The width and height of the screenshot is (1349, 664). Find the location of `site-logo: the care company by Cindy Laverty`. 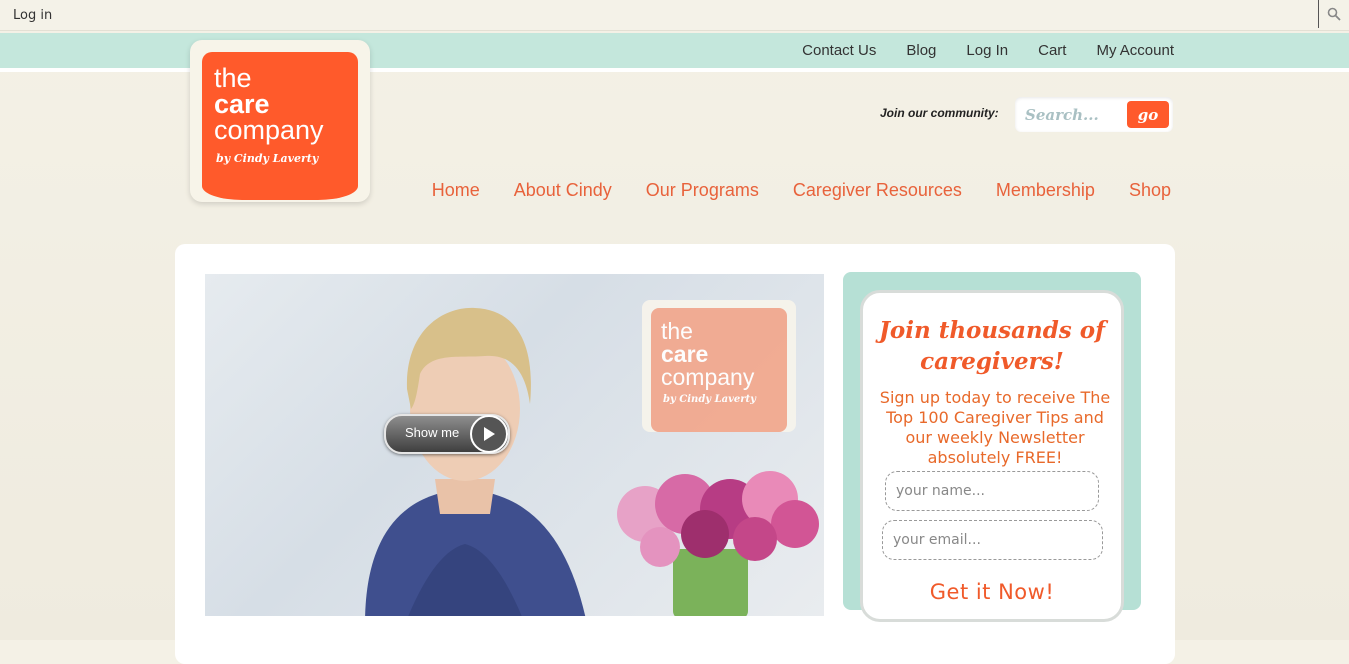

site-logo: the care company by Cindy Laverty is located at coordinates (280, 121).